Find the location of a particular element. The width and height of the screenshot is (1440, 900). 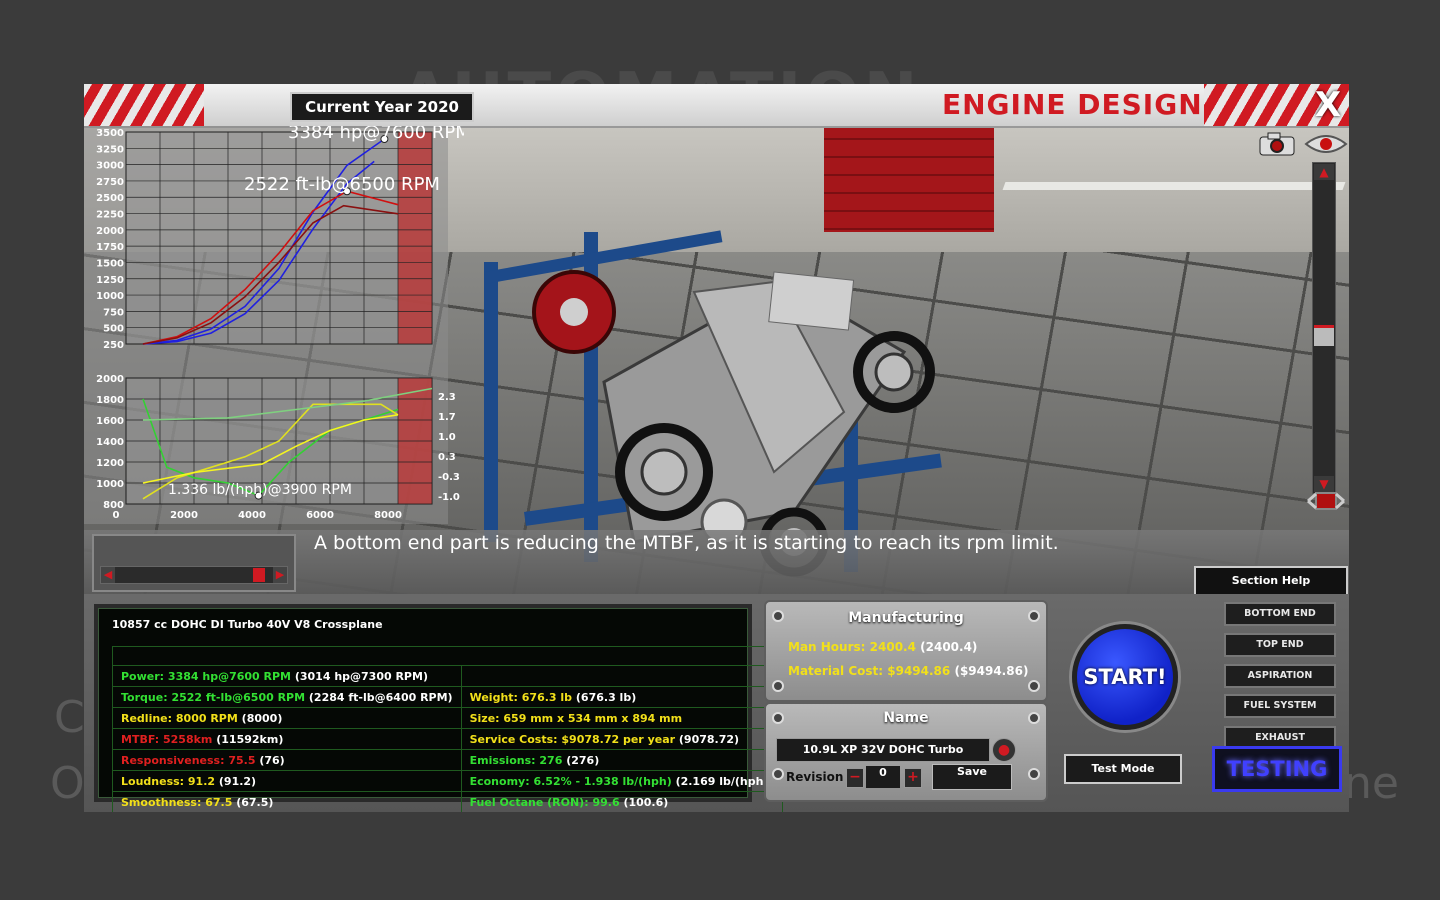

stat-label: Size: is located at coordinates (484, 718).